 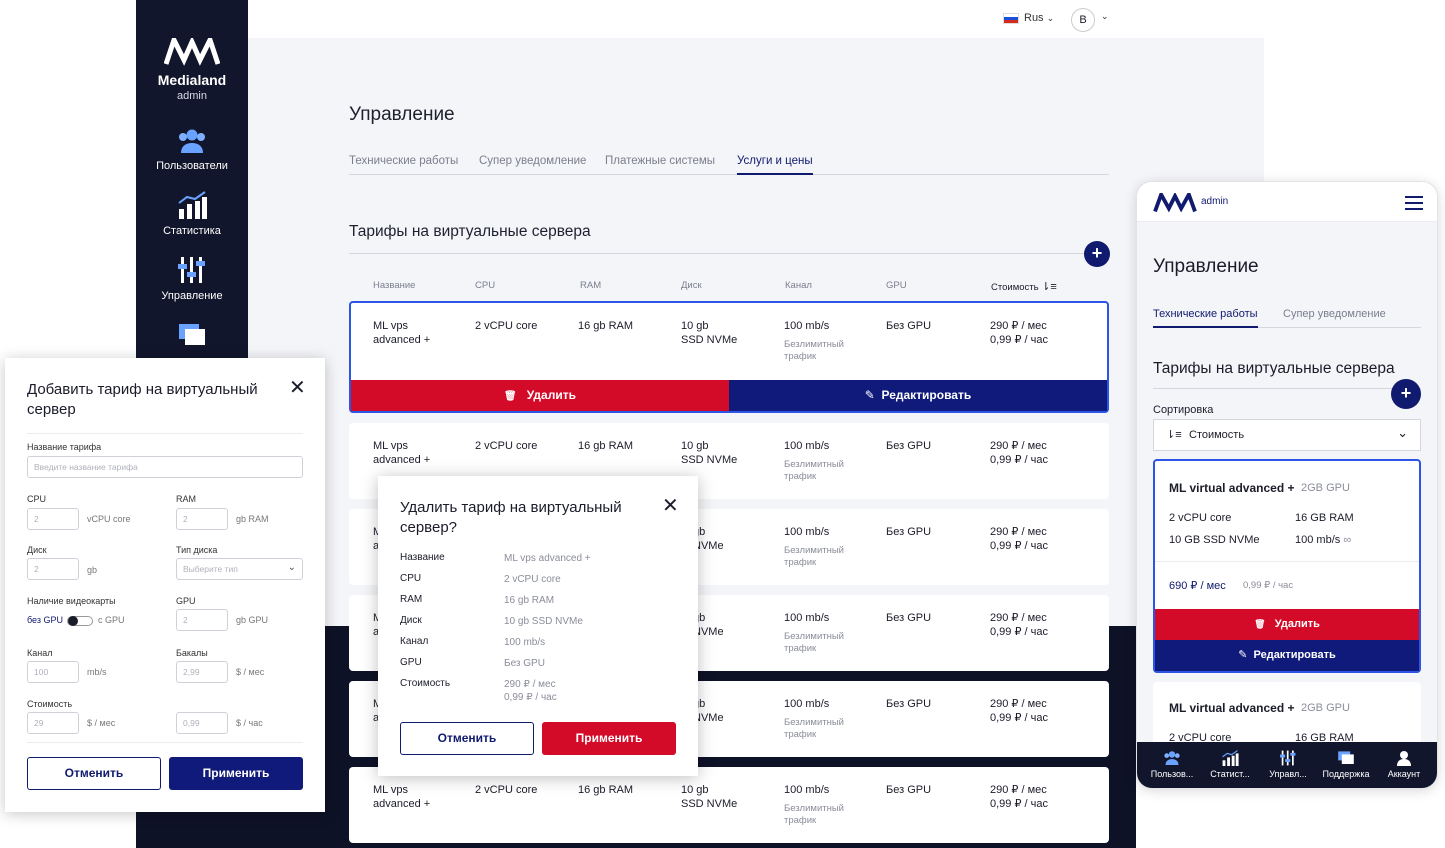 What do you see at coordinates (1346, 774) in the screenshot?
I see `nav-label: Поддержка` at bounding box center [1346, 774].